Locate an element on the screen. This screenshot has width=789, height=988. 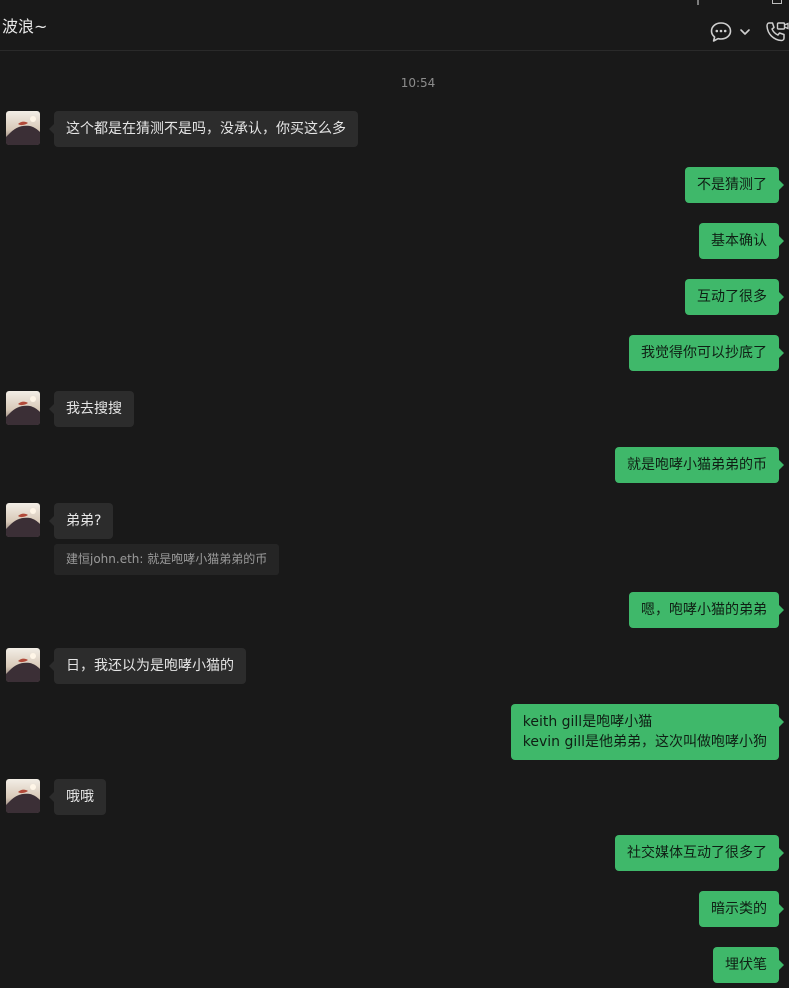
message-bubble-outgoing: 不是猜测了 is located at coordinates (734, 185).